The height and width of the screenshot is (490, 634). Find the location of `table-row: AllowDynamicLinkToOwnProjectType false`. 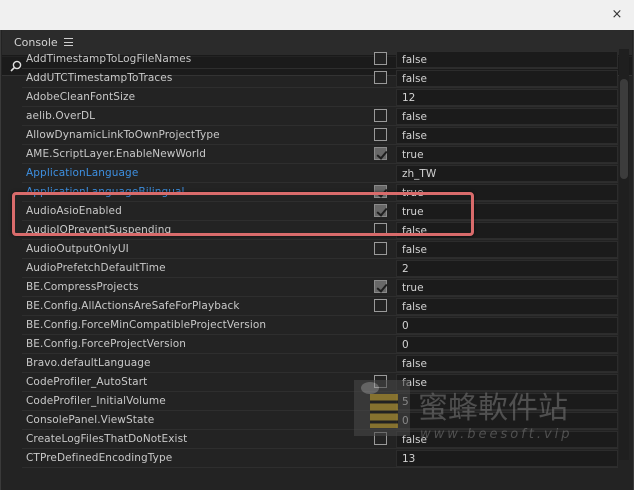

table-row: AllowDynamicLinkToOwnProjectType false is located at coordinates (320, 135).